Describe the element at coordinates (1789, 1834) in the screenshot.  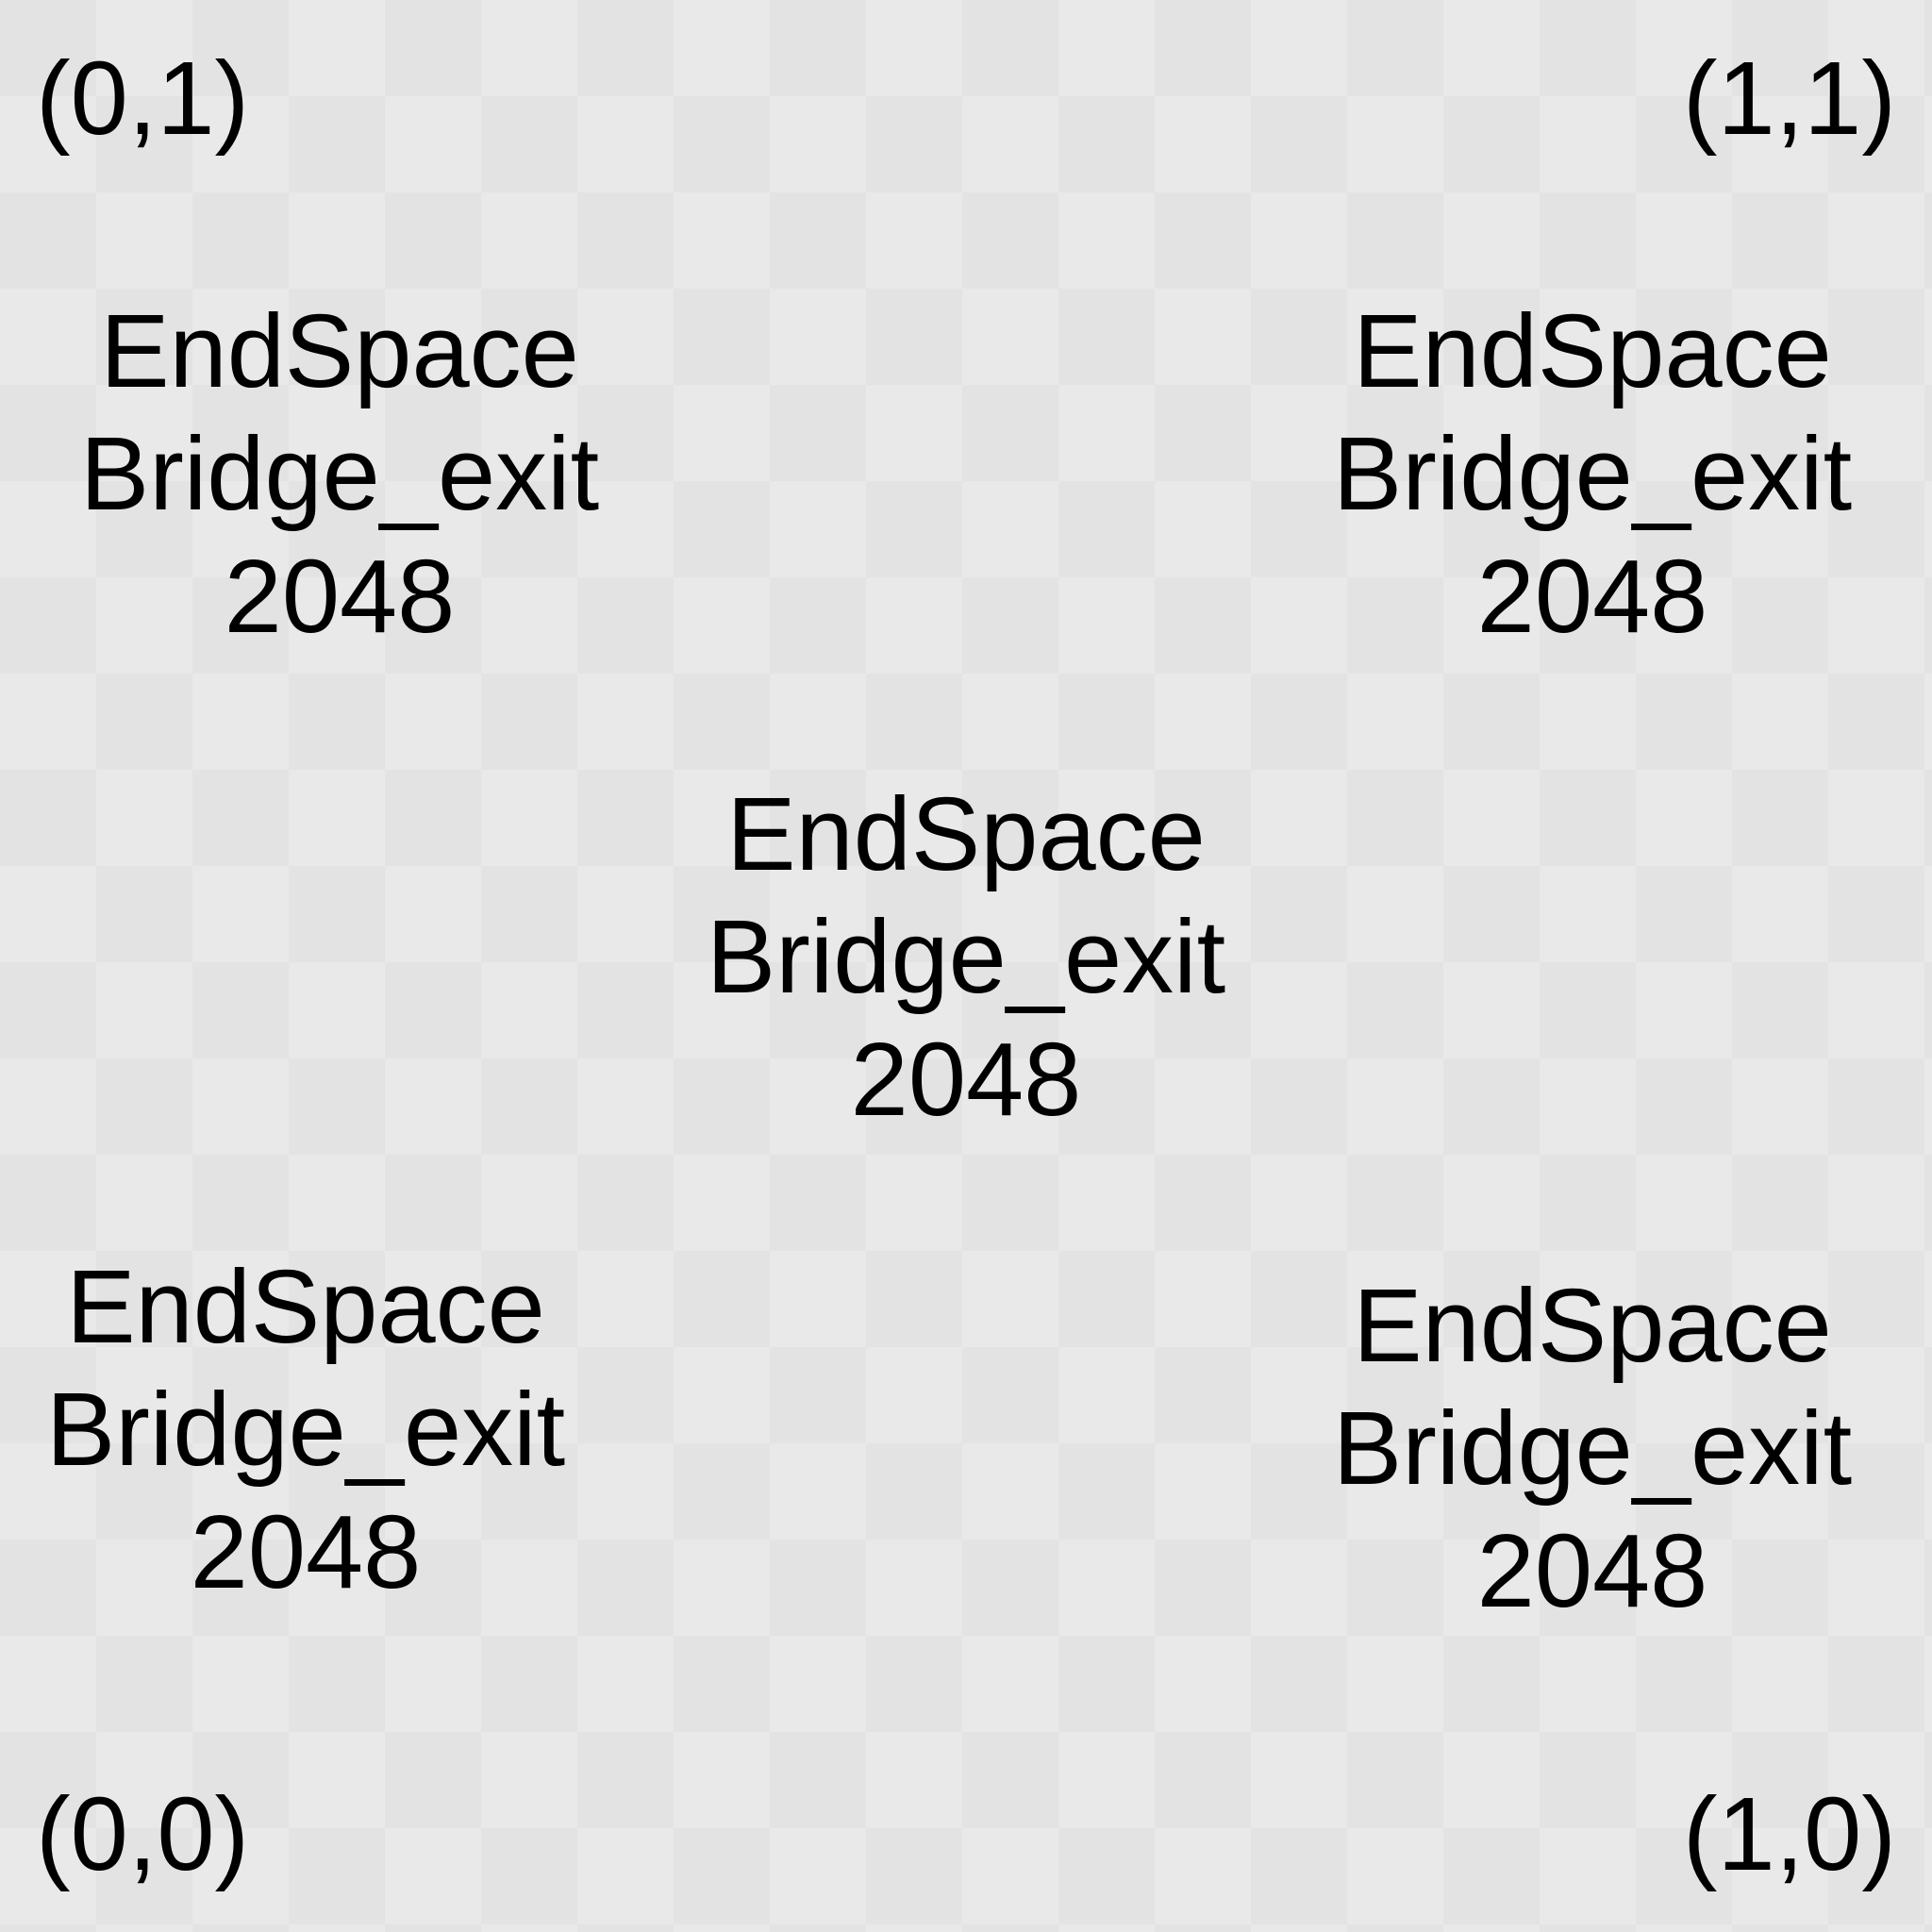
I see `corner-label-bottom-right: (1,0)` at that location.